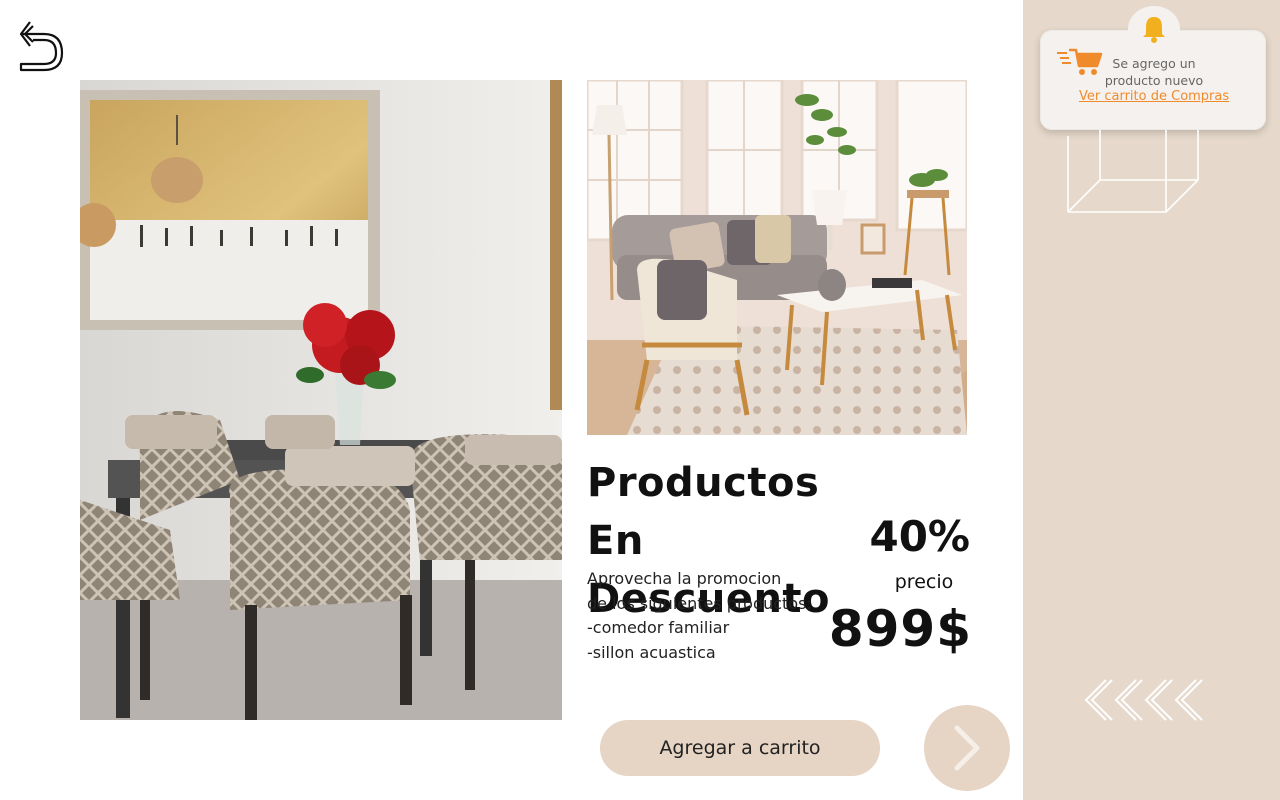 This screenshot has width=1280, height=800. Describe the element at coordinates (919, 536) in the screenshot. I see `discount-badge: 40%` at that location.